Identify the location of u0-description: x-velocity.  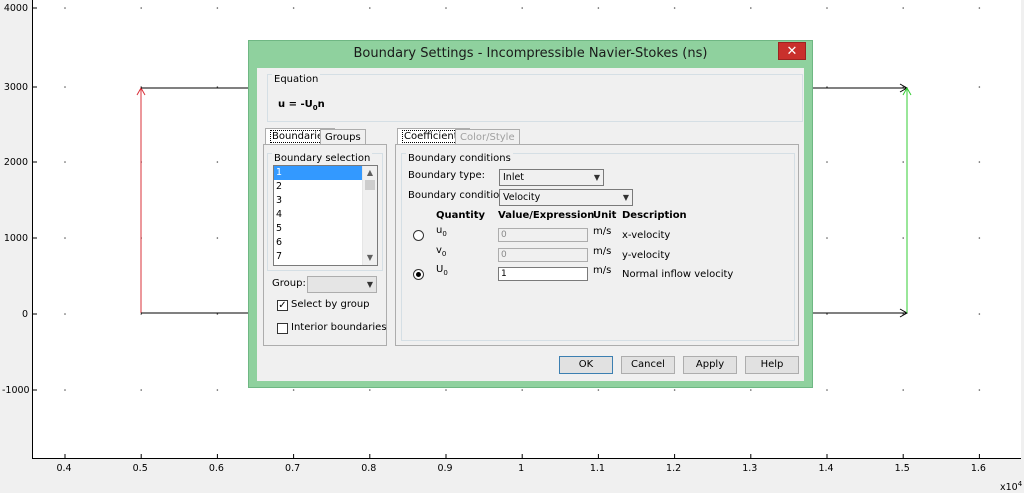
(646, 235).